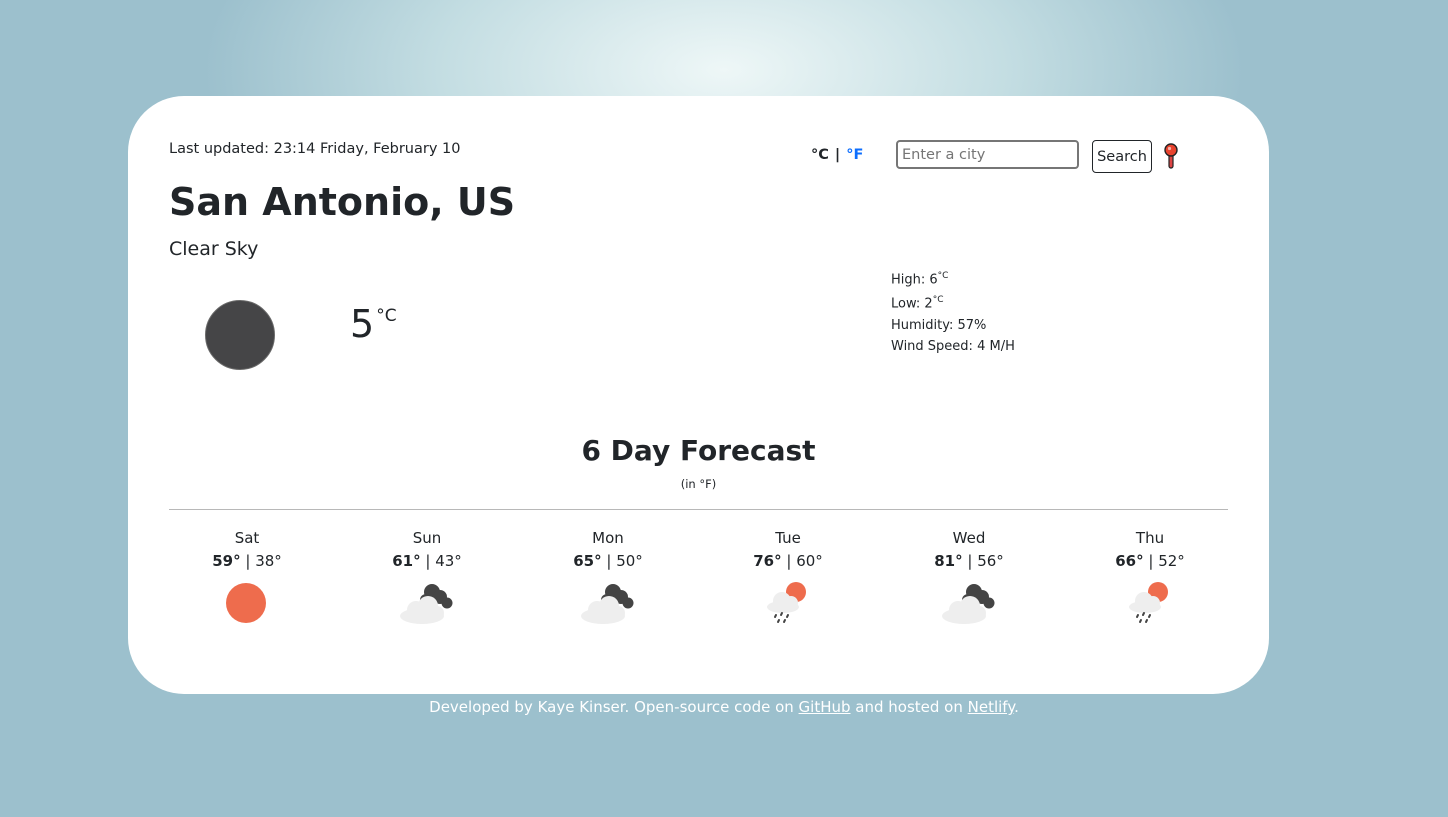 The image size is (1448, 817). What do you see at coordinates (1171, 561) in the screenshot?
I see `forecast-low: 52°` at bounding box center [1171, 561].